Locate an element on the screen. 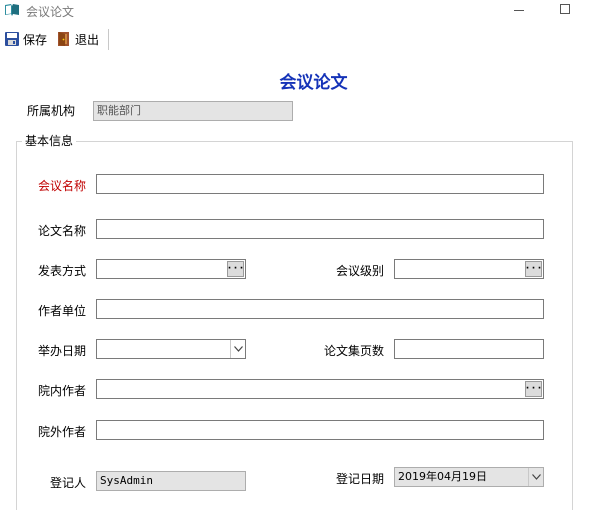  reg-date-picker: 2019年04月19日 is located at coordinates (469, 477).